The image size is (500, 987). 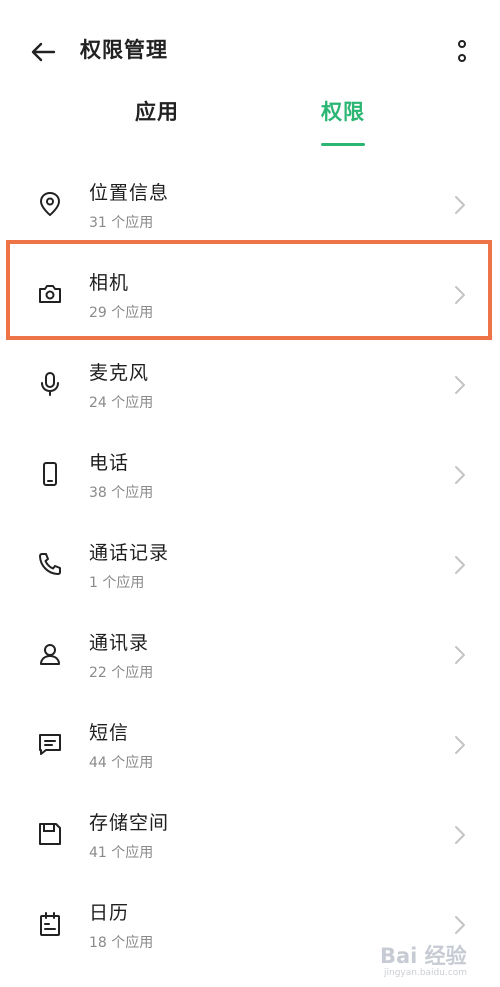 I want to click on tab-bar: 应用 权限, so click(x=250, y=121).